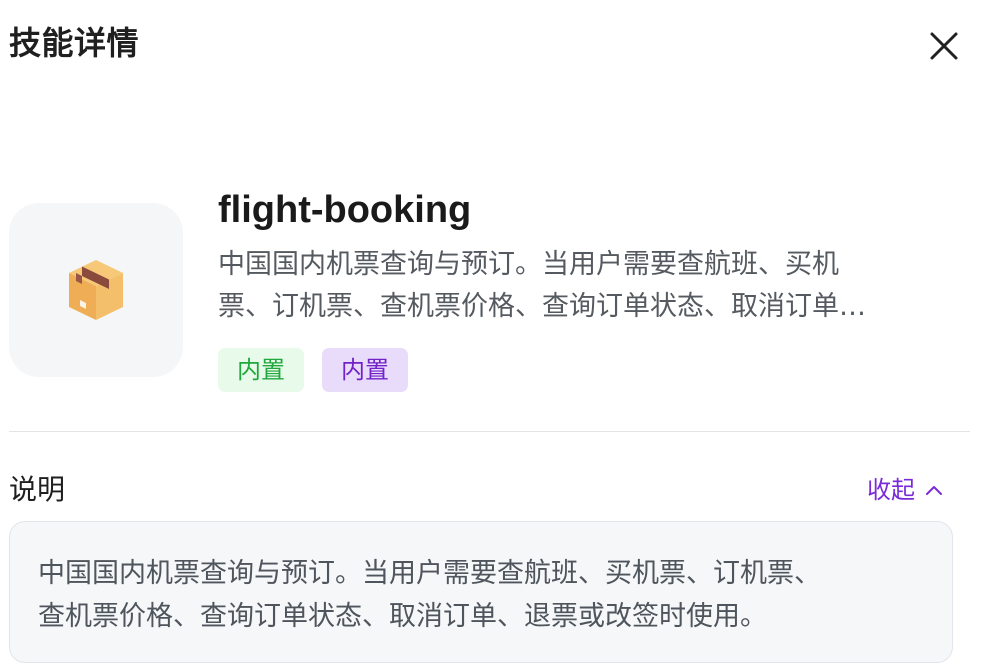 This screenshot has height=665, width=993. I want to click on package-box-icon, so click(96, 290).